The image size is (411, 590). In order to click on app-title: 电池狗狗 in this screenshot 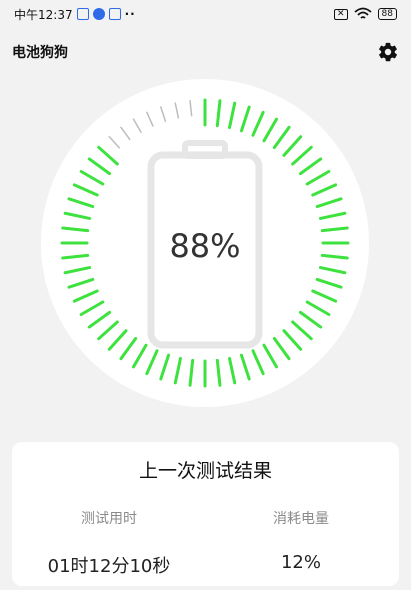, I will do `click(40, 53)`.